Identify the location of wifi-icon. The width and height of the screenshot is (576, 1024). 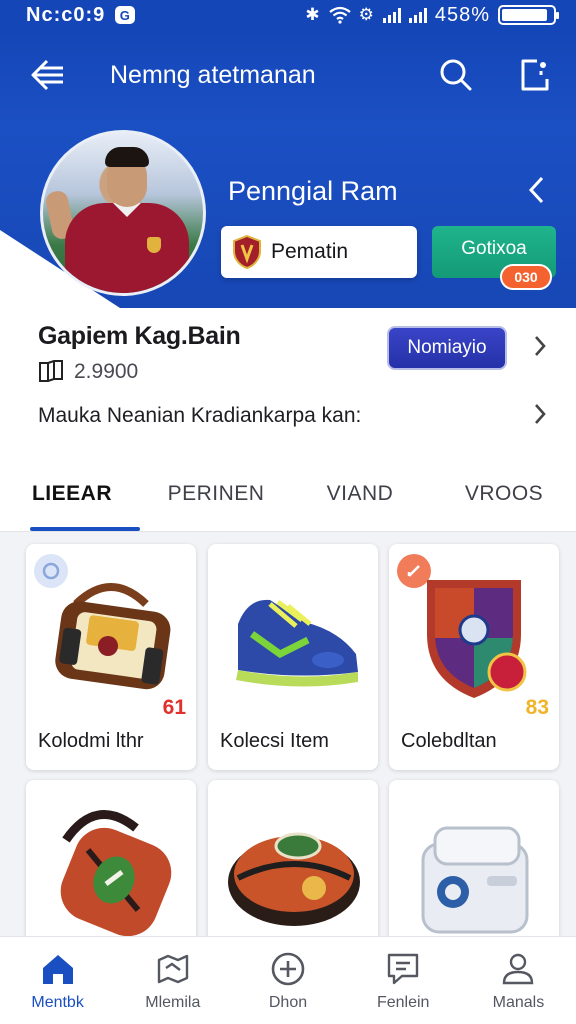
(339, 15).